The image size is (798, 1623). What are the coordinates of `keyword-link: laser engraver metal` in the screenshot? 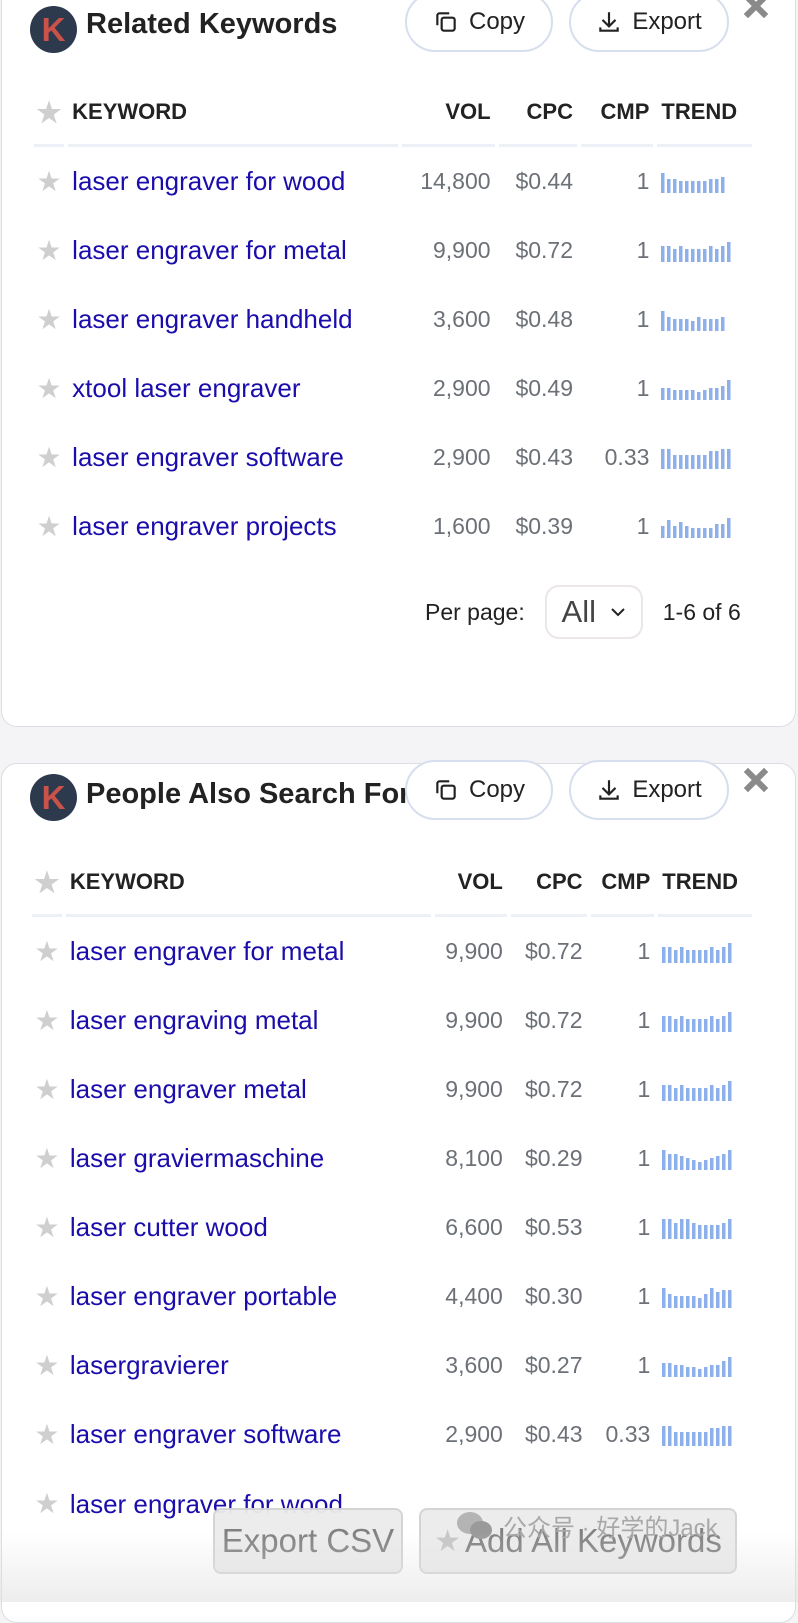 It's located at (248, 1089).